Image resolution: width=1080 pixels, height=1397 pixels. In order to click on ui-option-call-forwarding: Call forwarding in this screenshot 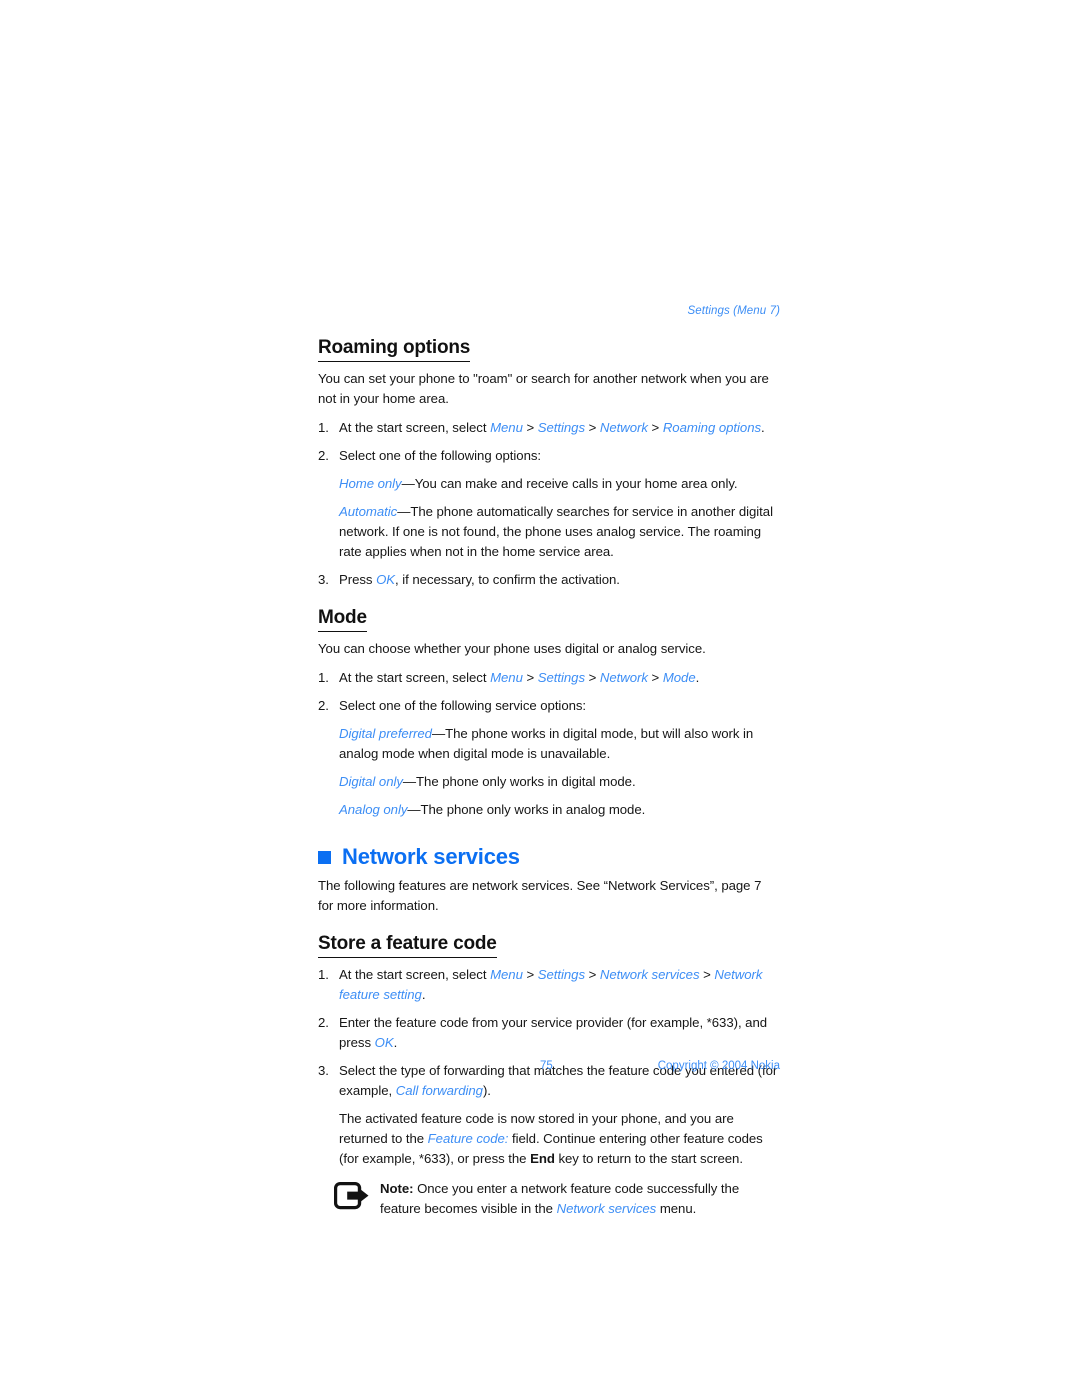, I will do `click(439, 1091)`.